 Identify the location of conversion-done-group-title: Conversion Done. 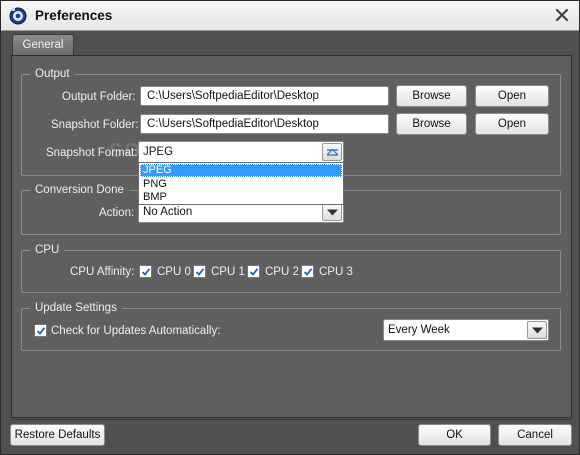
(79, 190).